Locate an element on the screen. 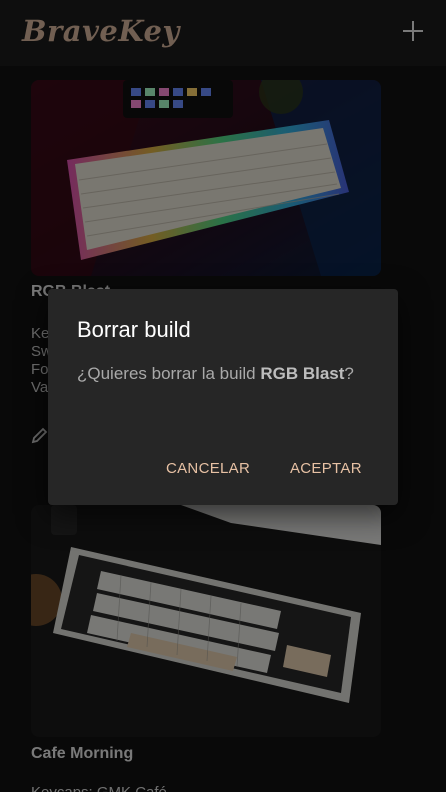 The height and width of the screenshot is (792, 446). dialog-build-name: RGB Blast is located at coordinates (302, 373).